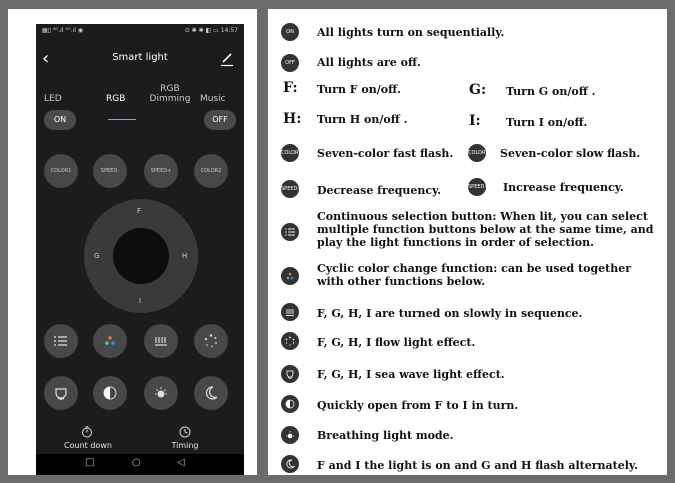 The height and width of the screenshot is (483, 675). Describe the element at coordinates (89, 462) in the screenshot. I see `recent-apps-icon: □` at that location.